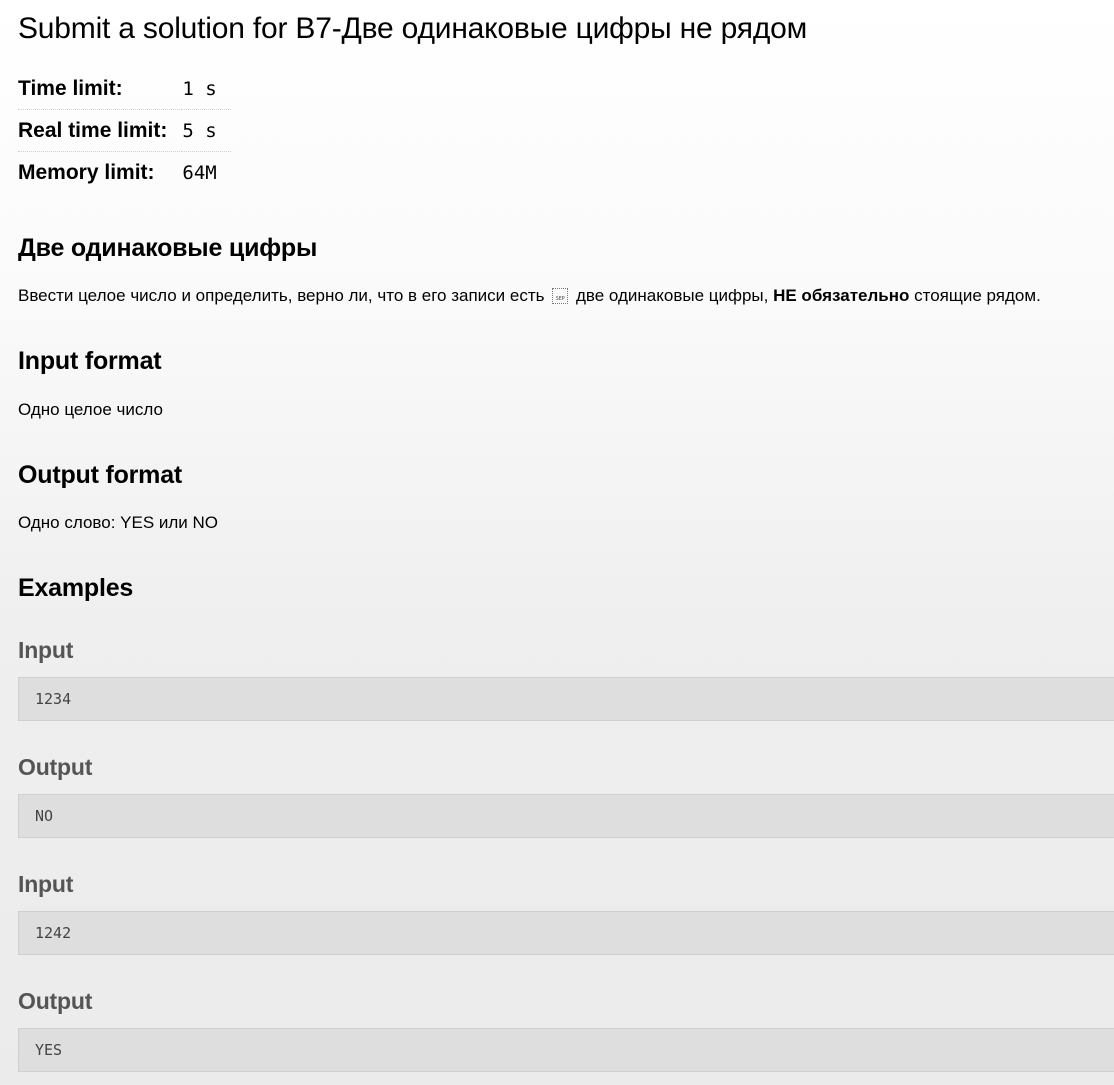 The height and width of the screenshot is (1085, 1114). What do you see at coordinates (90, 409) in the screenshot?
I see `input-format-text: Одно целое число` at bounding box center [90, 409].